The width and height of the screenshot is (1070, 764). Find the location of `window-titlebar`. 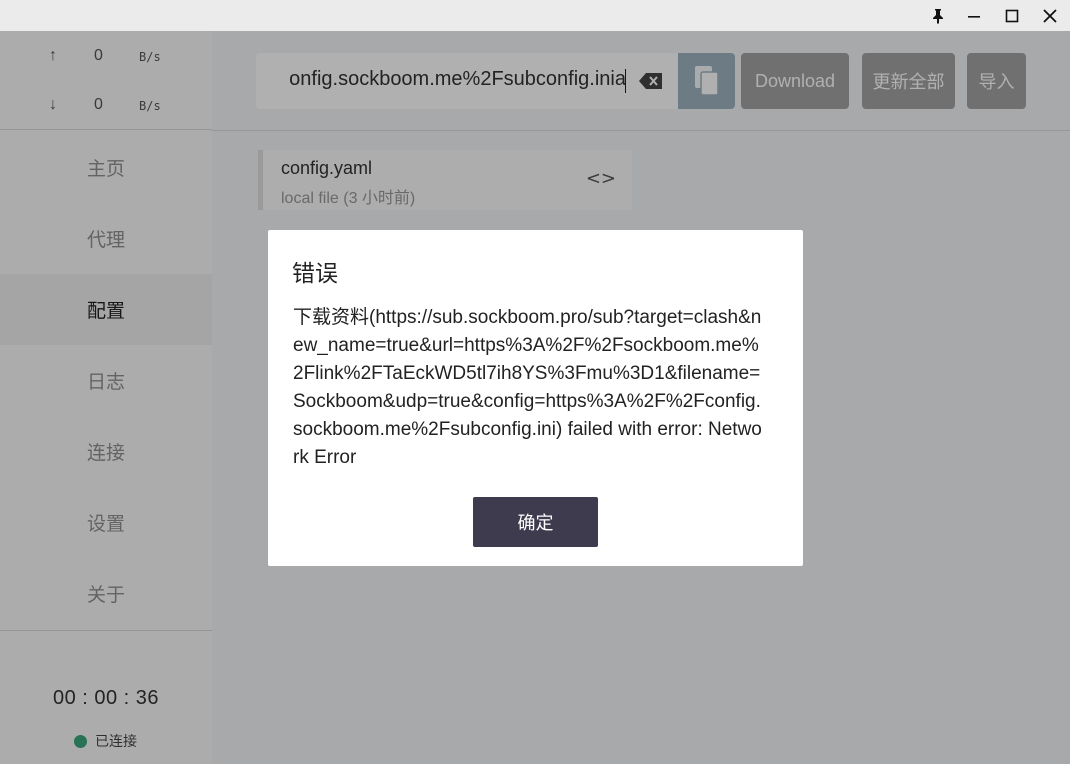

window-titlebar is located at coordinates (535, 15).